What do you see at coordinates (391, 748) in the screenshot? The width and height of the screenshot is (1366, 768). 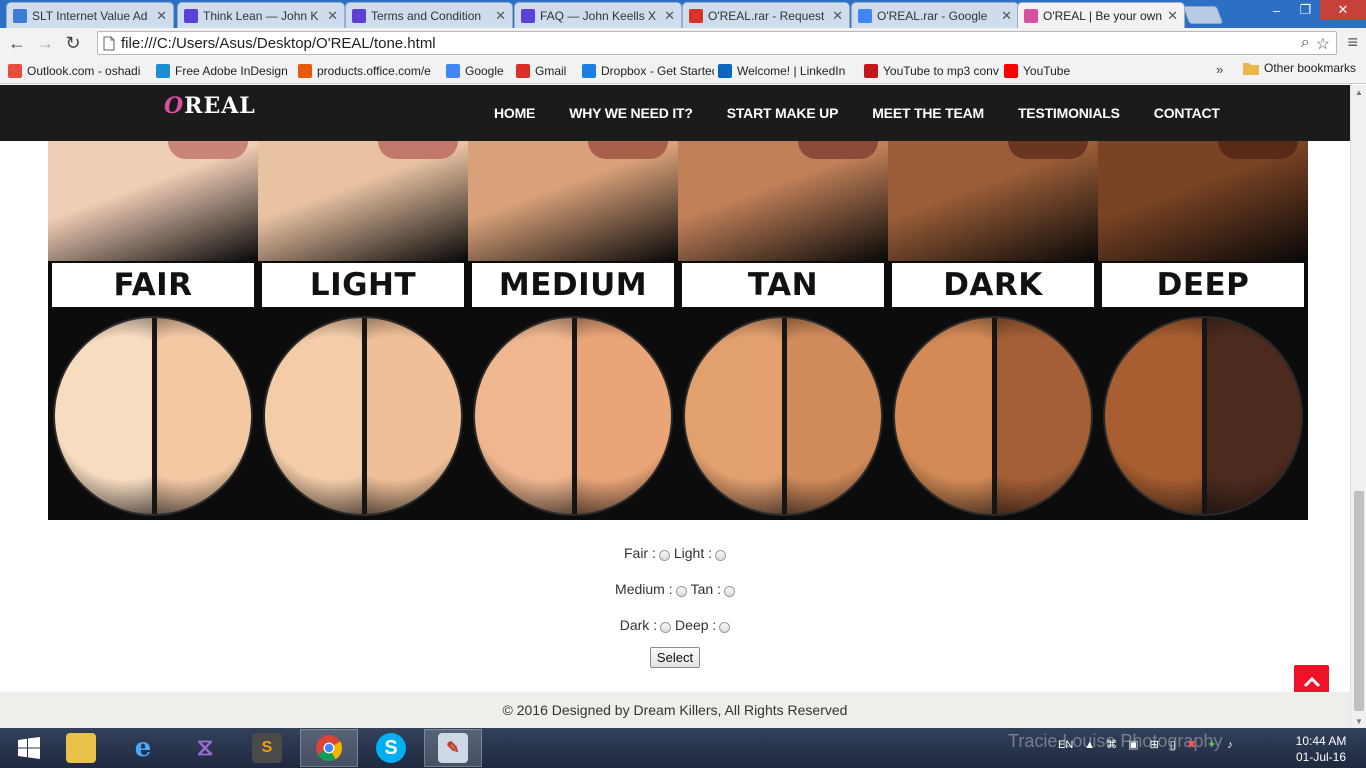 I see `taskbar-skype: S` at bounding box center [391, 748].